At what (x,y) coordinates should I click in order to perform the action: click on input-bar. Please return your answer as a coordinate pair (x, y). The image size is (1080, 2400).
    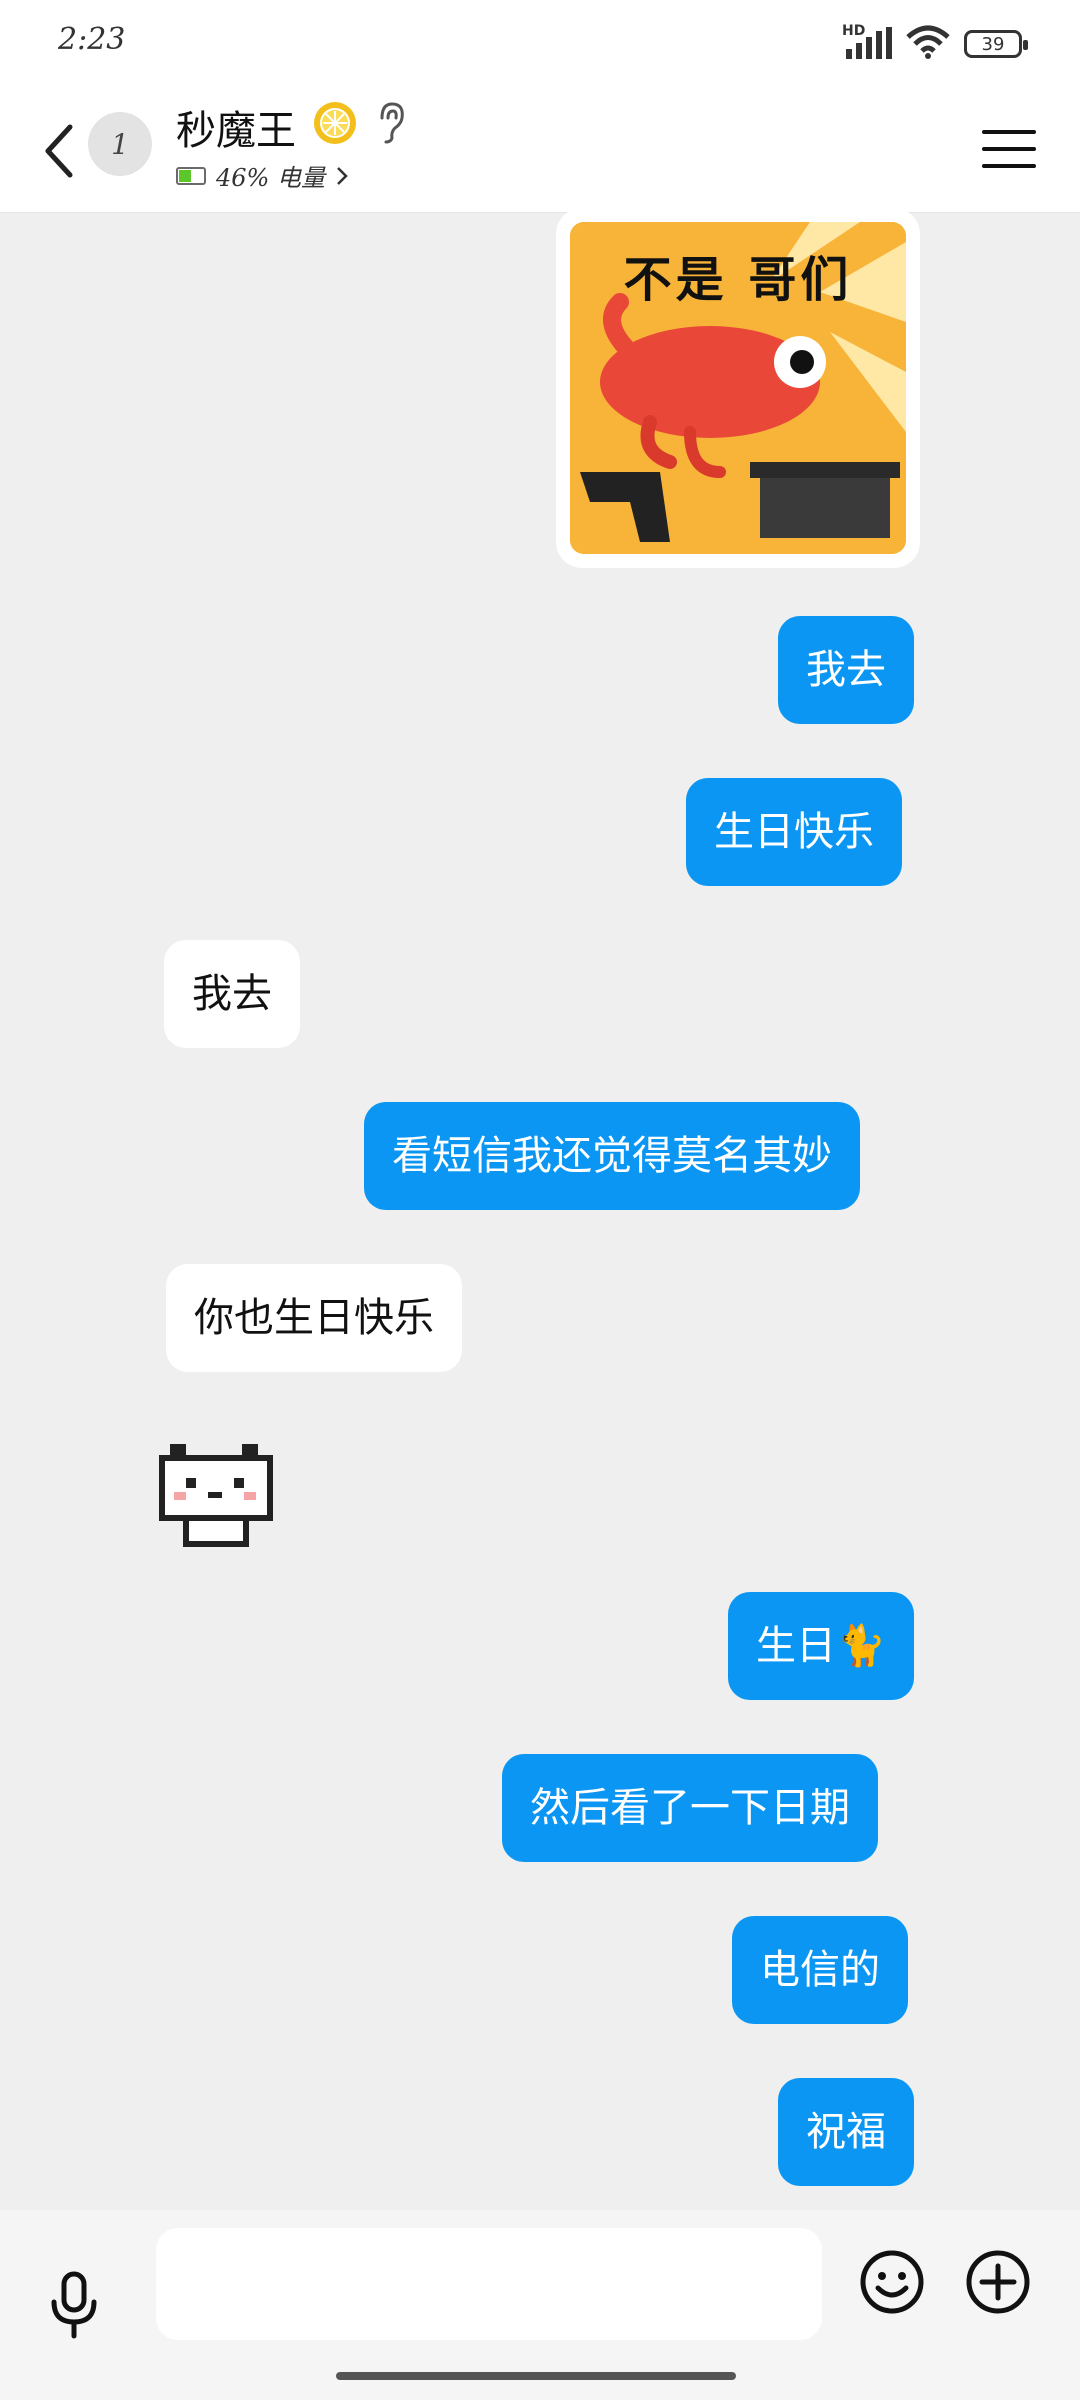
    Looking at the image, I should click on (540, 2305).